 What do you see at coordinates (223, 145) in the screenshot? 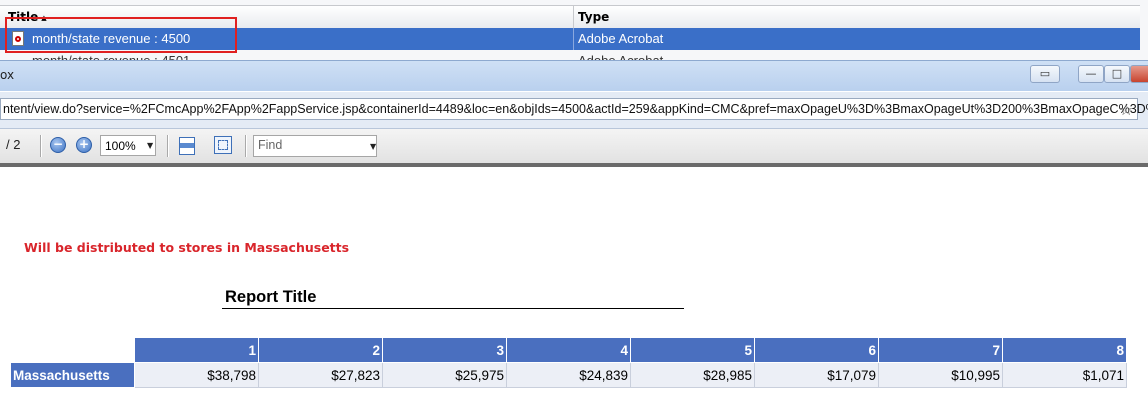
I see `fit-page-icon` at bounding box center [223, 145].